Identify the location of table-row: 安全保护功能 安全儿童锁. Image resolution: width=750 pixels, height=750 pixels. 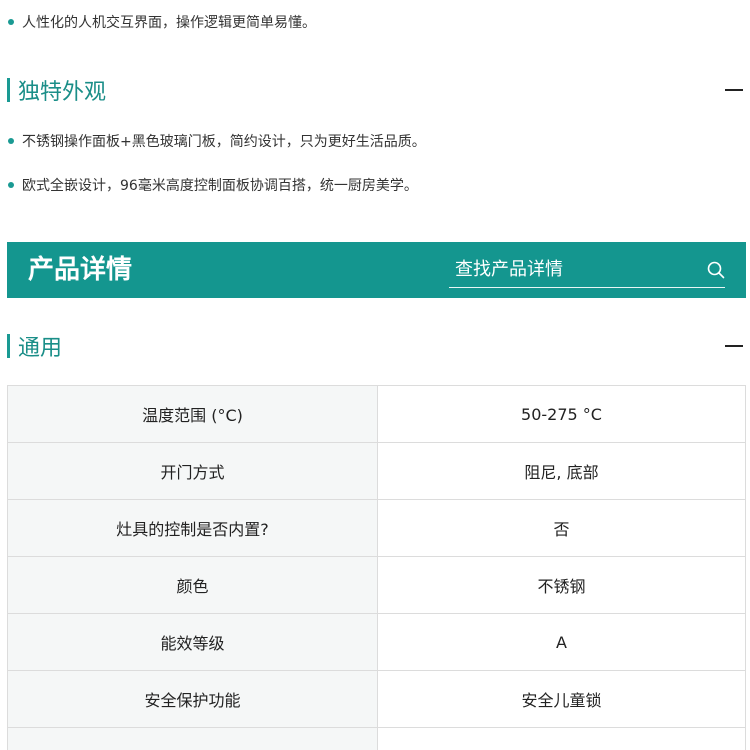
(376, 699).